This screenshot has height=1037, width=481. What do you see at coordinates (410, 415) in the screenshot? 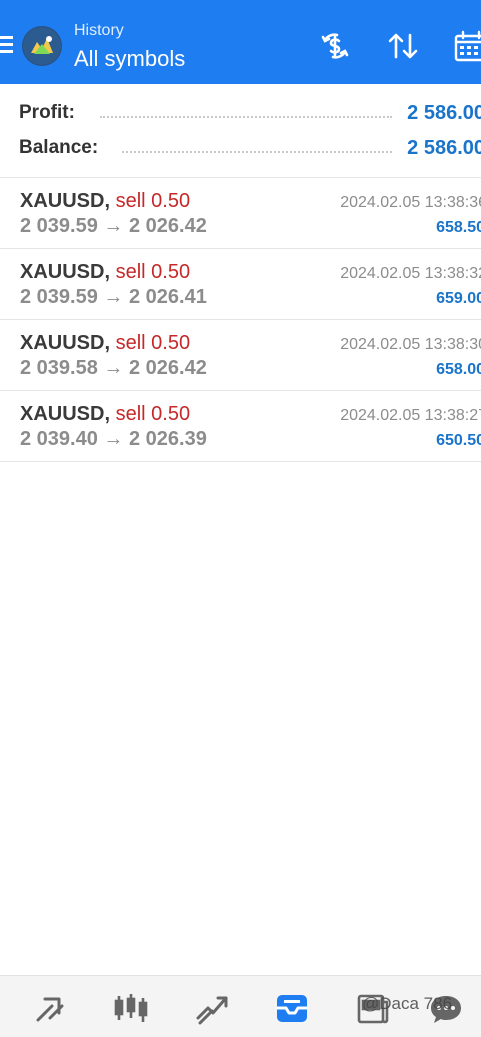
I see `trade-time: 2024.02.05 13:38:27` at bounding box center [410, 415].